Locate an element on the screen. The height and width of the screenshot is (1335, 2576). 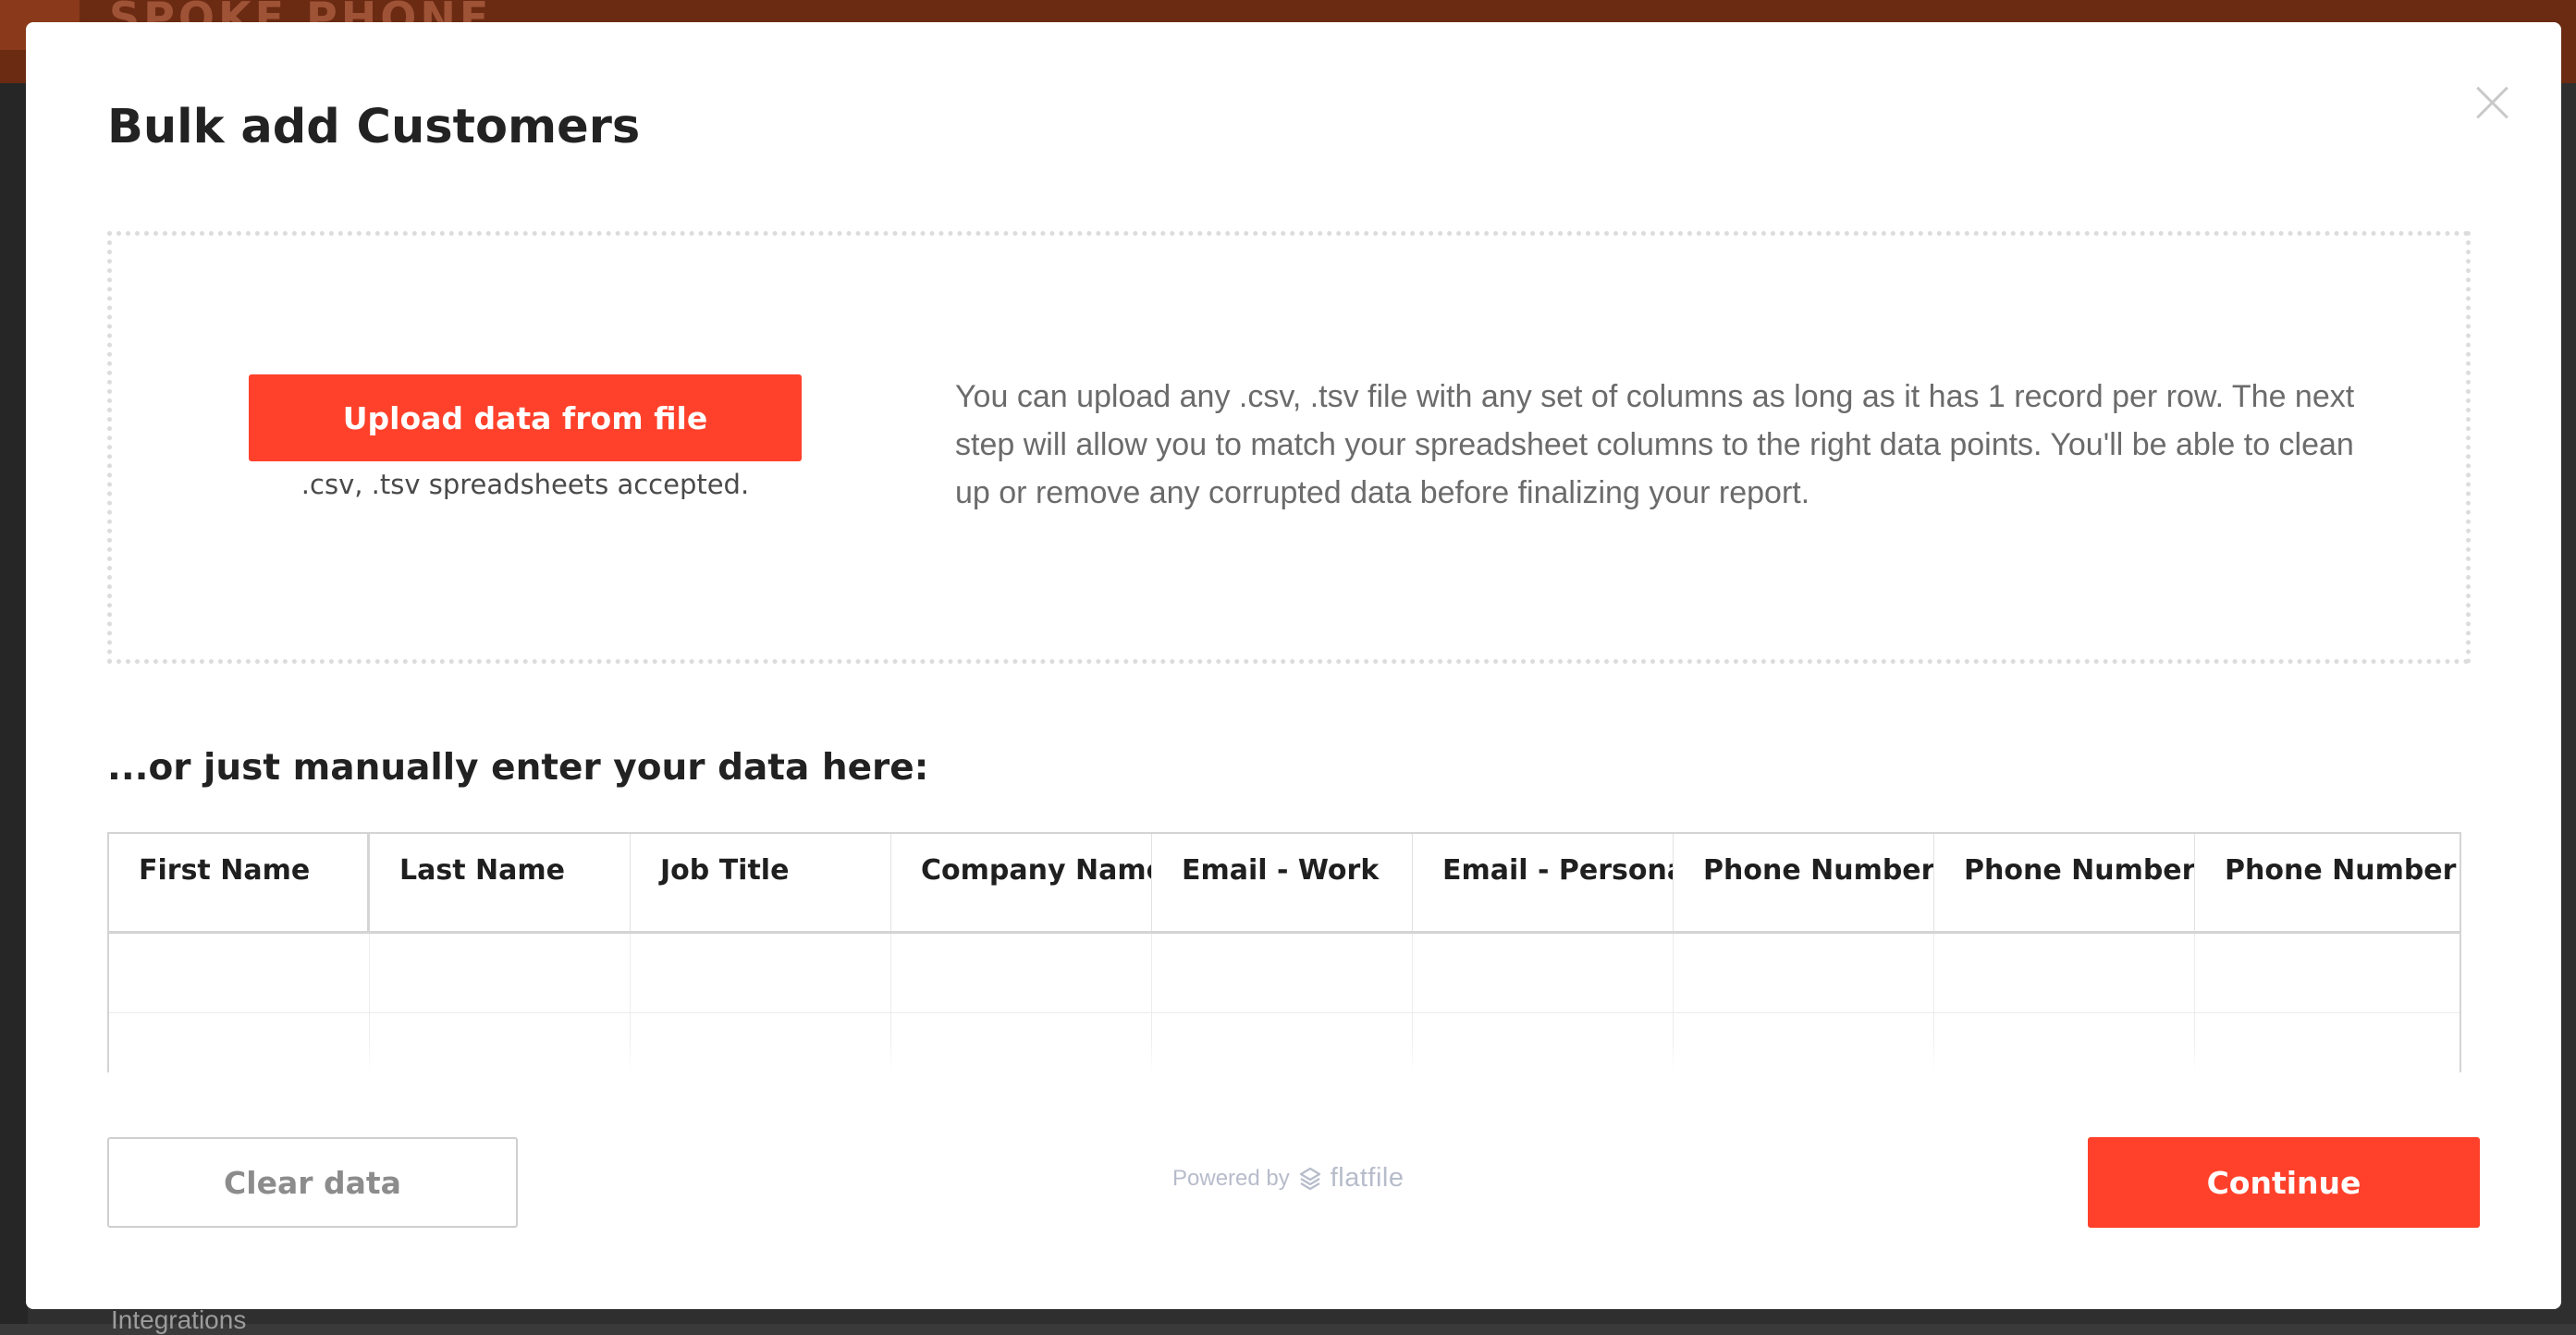
flatfile-logo-icon is located at coordinates (1310, 1178).